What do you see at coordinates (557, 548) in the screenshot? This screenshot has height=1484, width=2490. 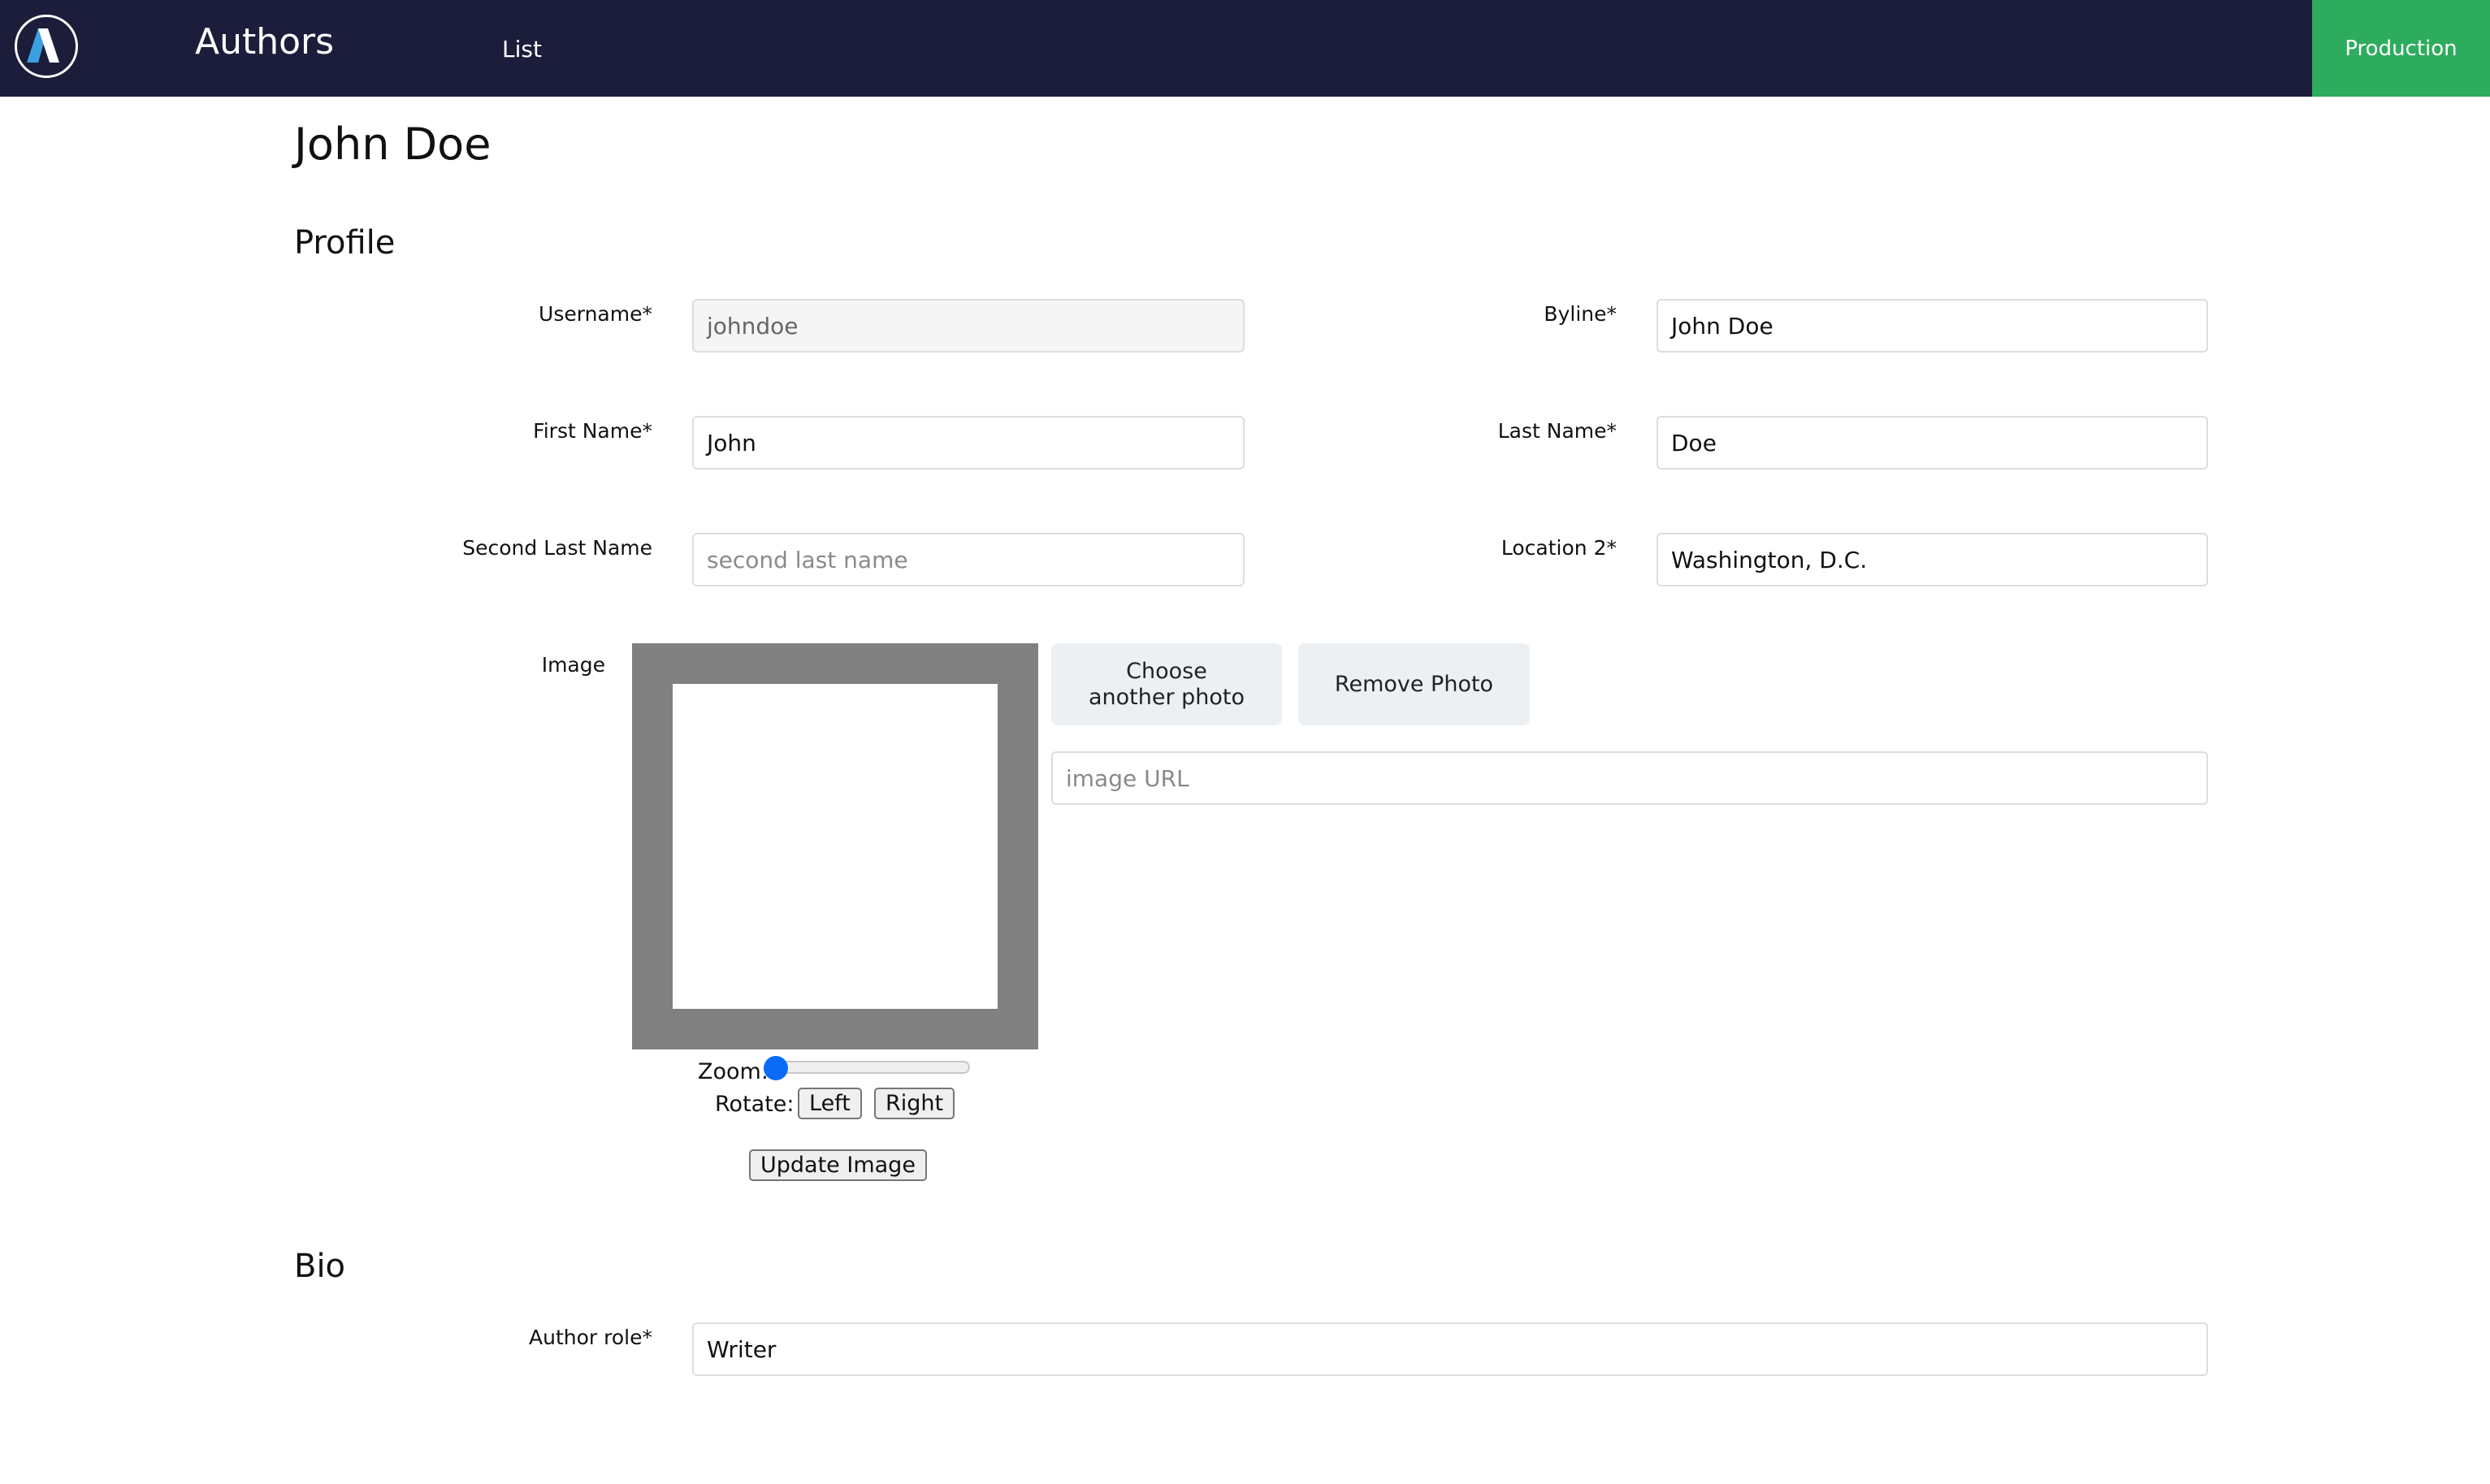 I see `second-last-name-label: Second Last Name` at bounding box center [557, 548].